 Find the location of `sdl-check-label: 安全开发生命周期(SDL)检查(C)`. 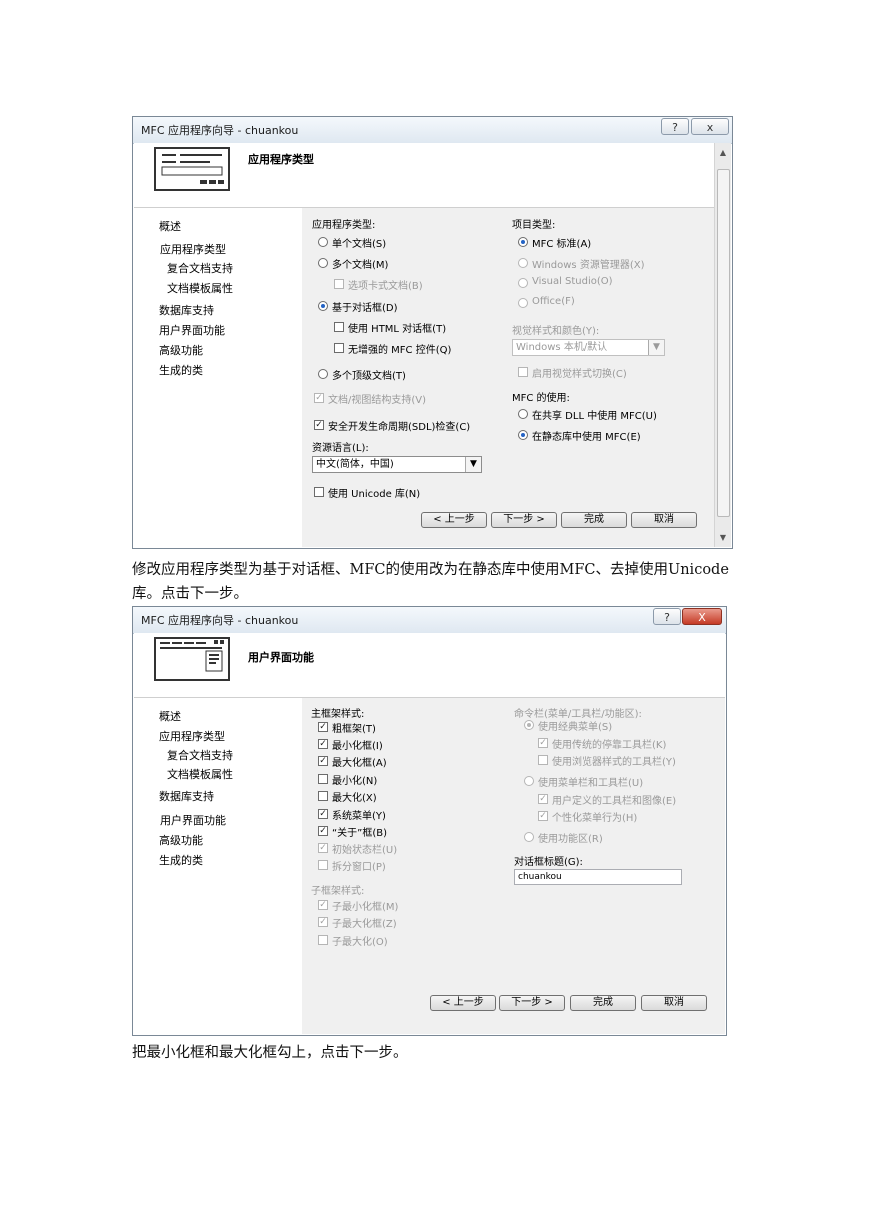

sdl-check-label: 安全开发生命周期(SDL)检查(C) is located at coordinates (399, 427).